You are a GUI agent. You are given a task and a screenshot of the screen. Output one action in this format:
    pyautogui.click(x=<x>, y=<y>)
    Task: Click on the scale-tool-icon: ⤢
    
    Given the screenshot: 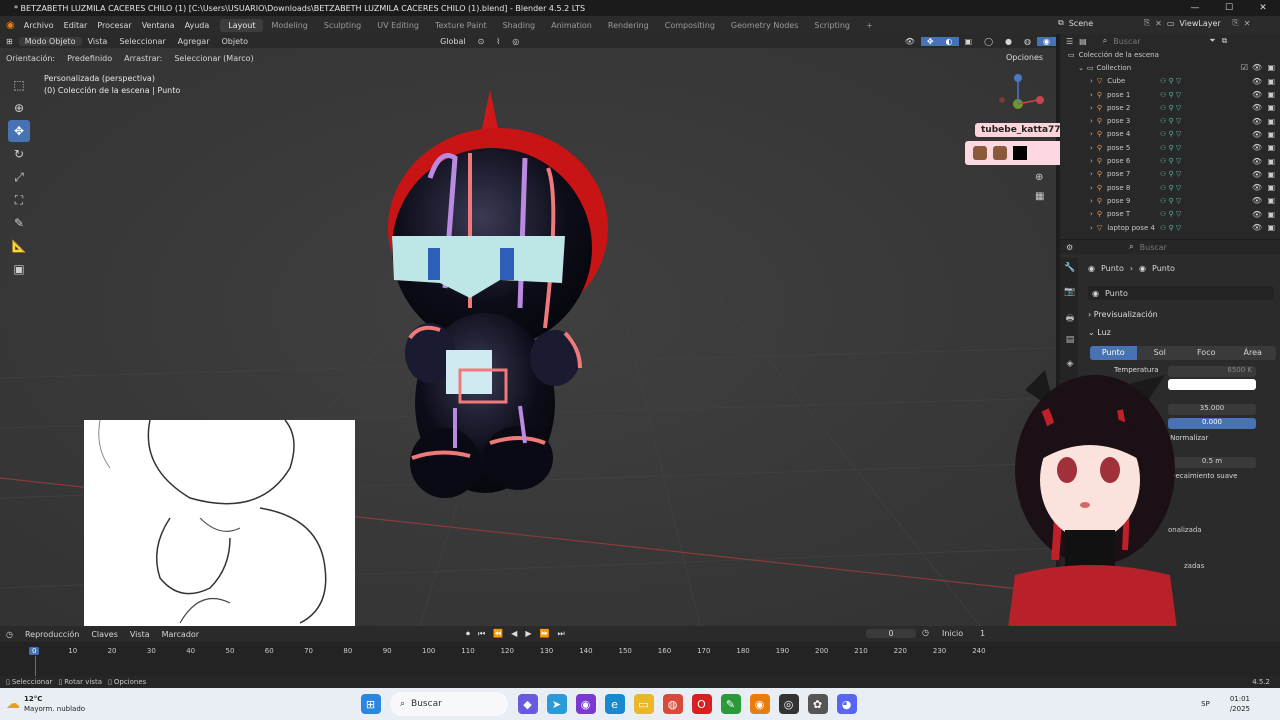 What is the action you would take?
    pyautogui.click(x=19, y=177)
    